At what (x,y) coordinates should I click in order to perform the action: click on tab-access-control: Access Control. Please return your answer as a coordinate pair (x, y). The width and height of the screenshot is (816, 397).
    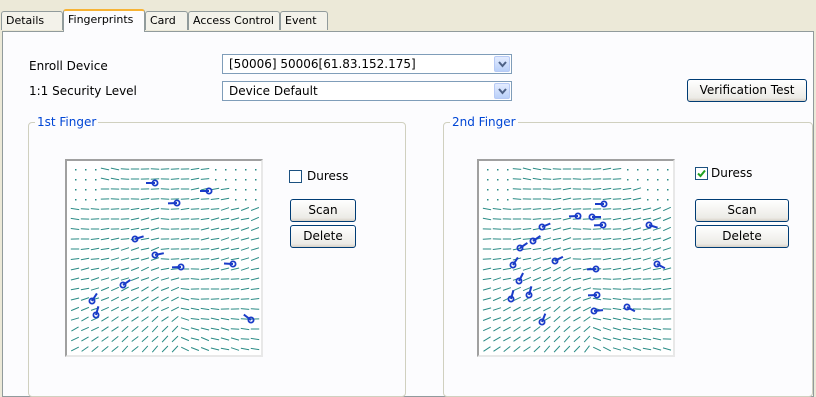
    Looking at the image, I should click on (234, 20).